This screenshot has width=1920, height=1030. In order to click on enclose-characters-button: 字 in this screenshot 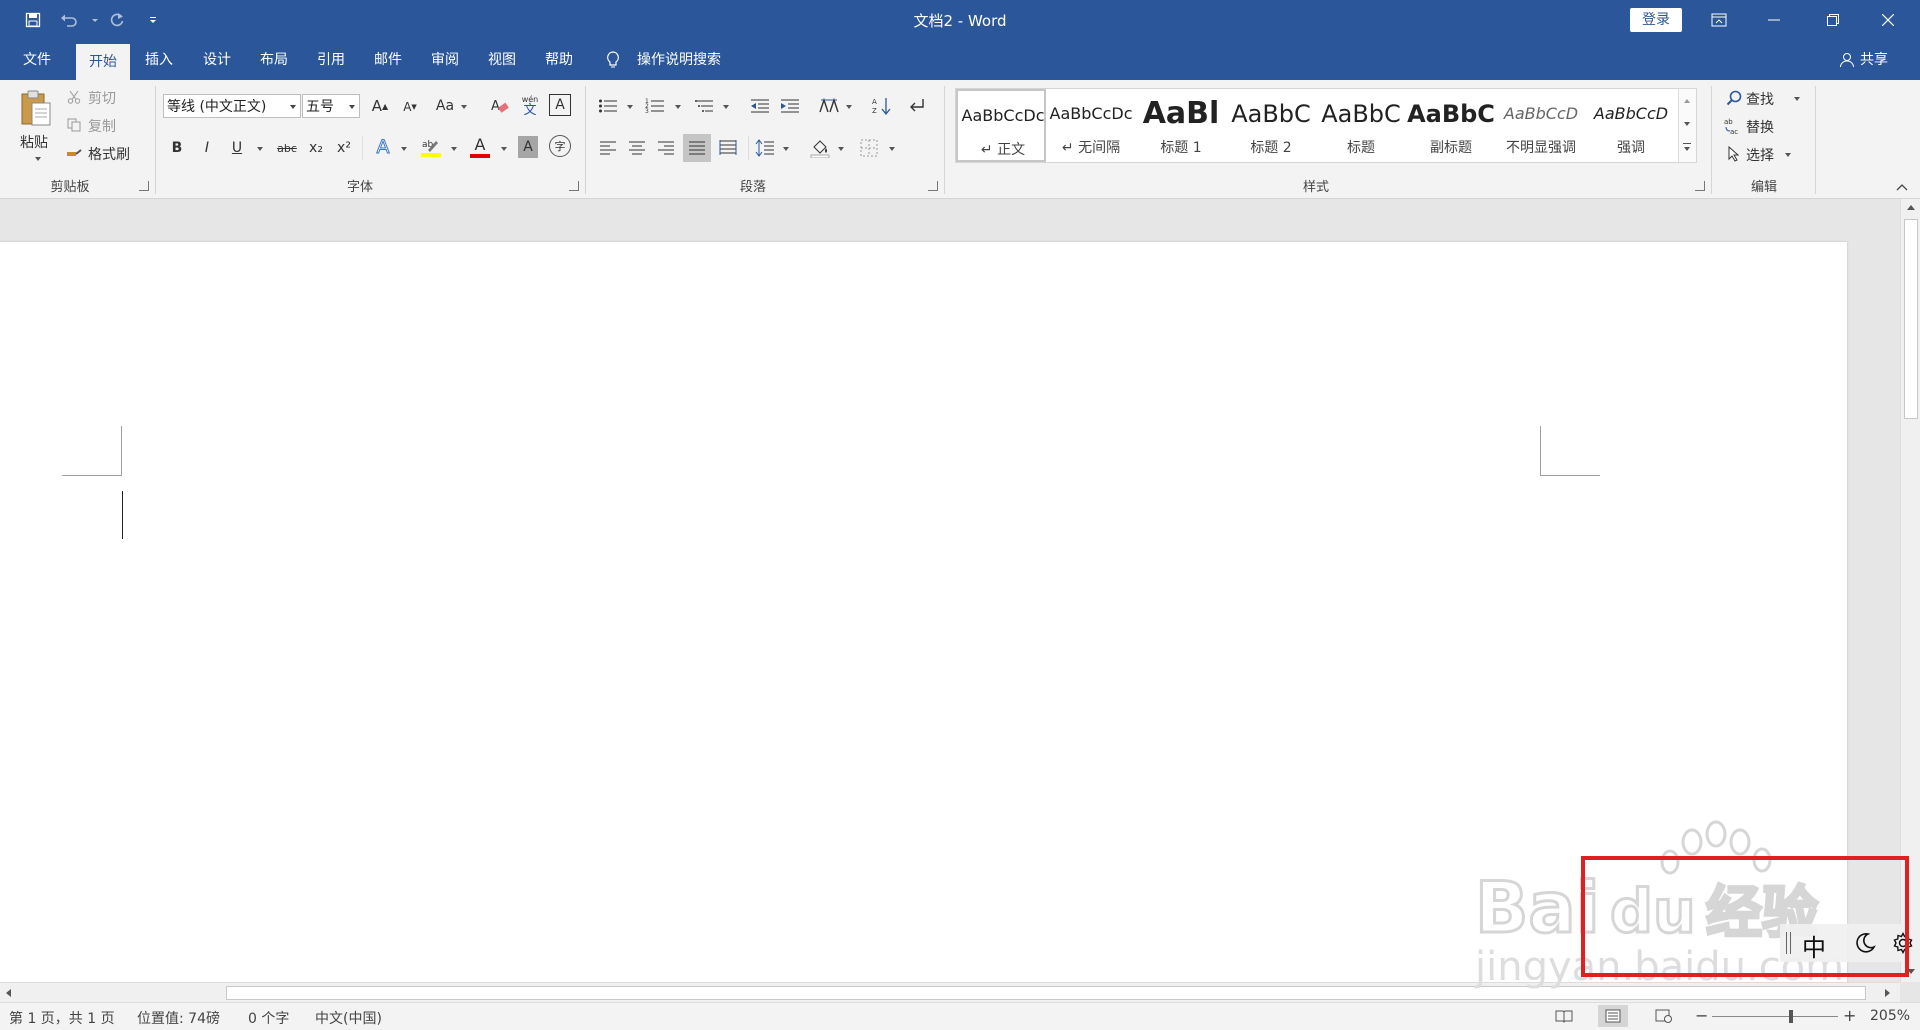, I will do `click(560, 146)`.